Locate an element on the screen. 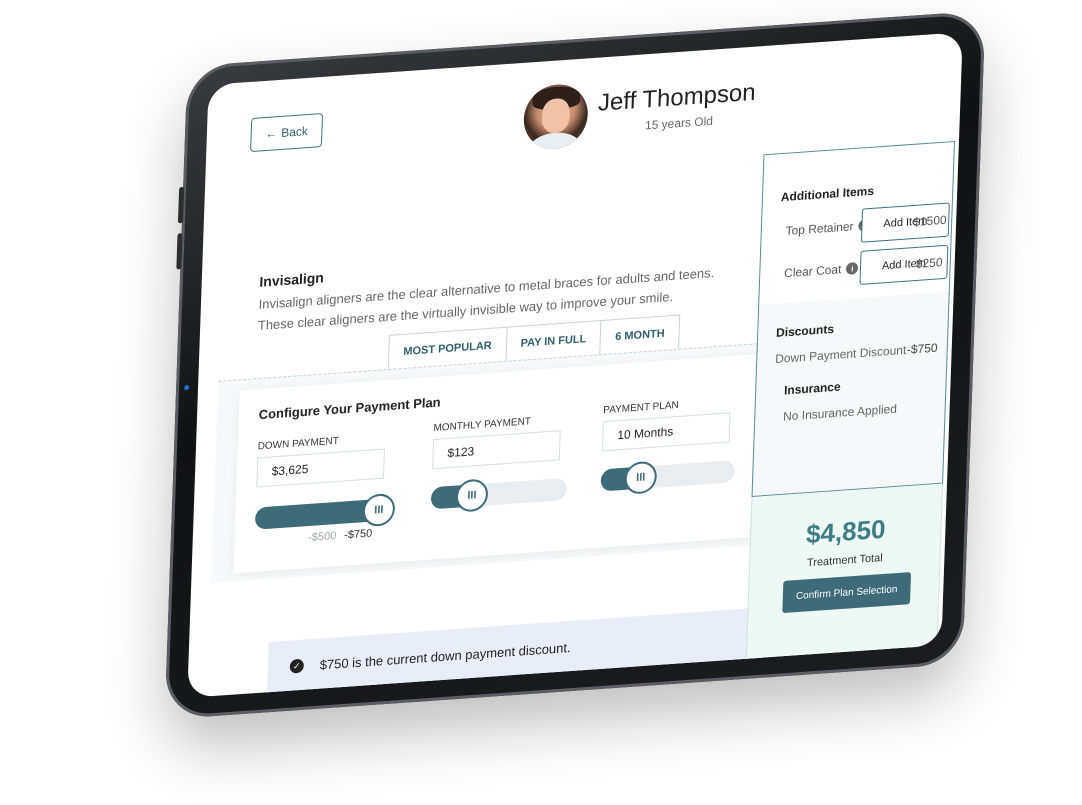 This screenshot has width=1082, height=805. monthly-payment-slider: III is located at coordinates (499, 495).